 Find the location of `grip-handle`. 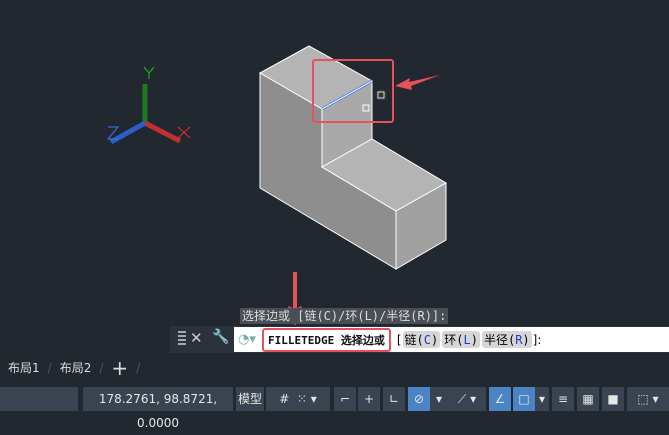

grip-handle is located at coordinates (182, 339).